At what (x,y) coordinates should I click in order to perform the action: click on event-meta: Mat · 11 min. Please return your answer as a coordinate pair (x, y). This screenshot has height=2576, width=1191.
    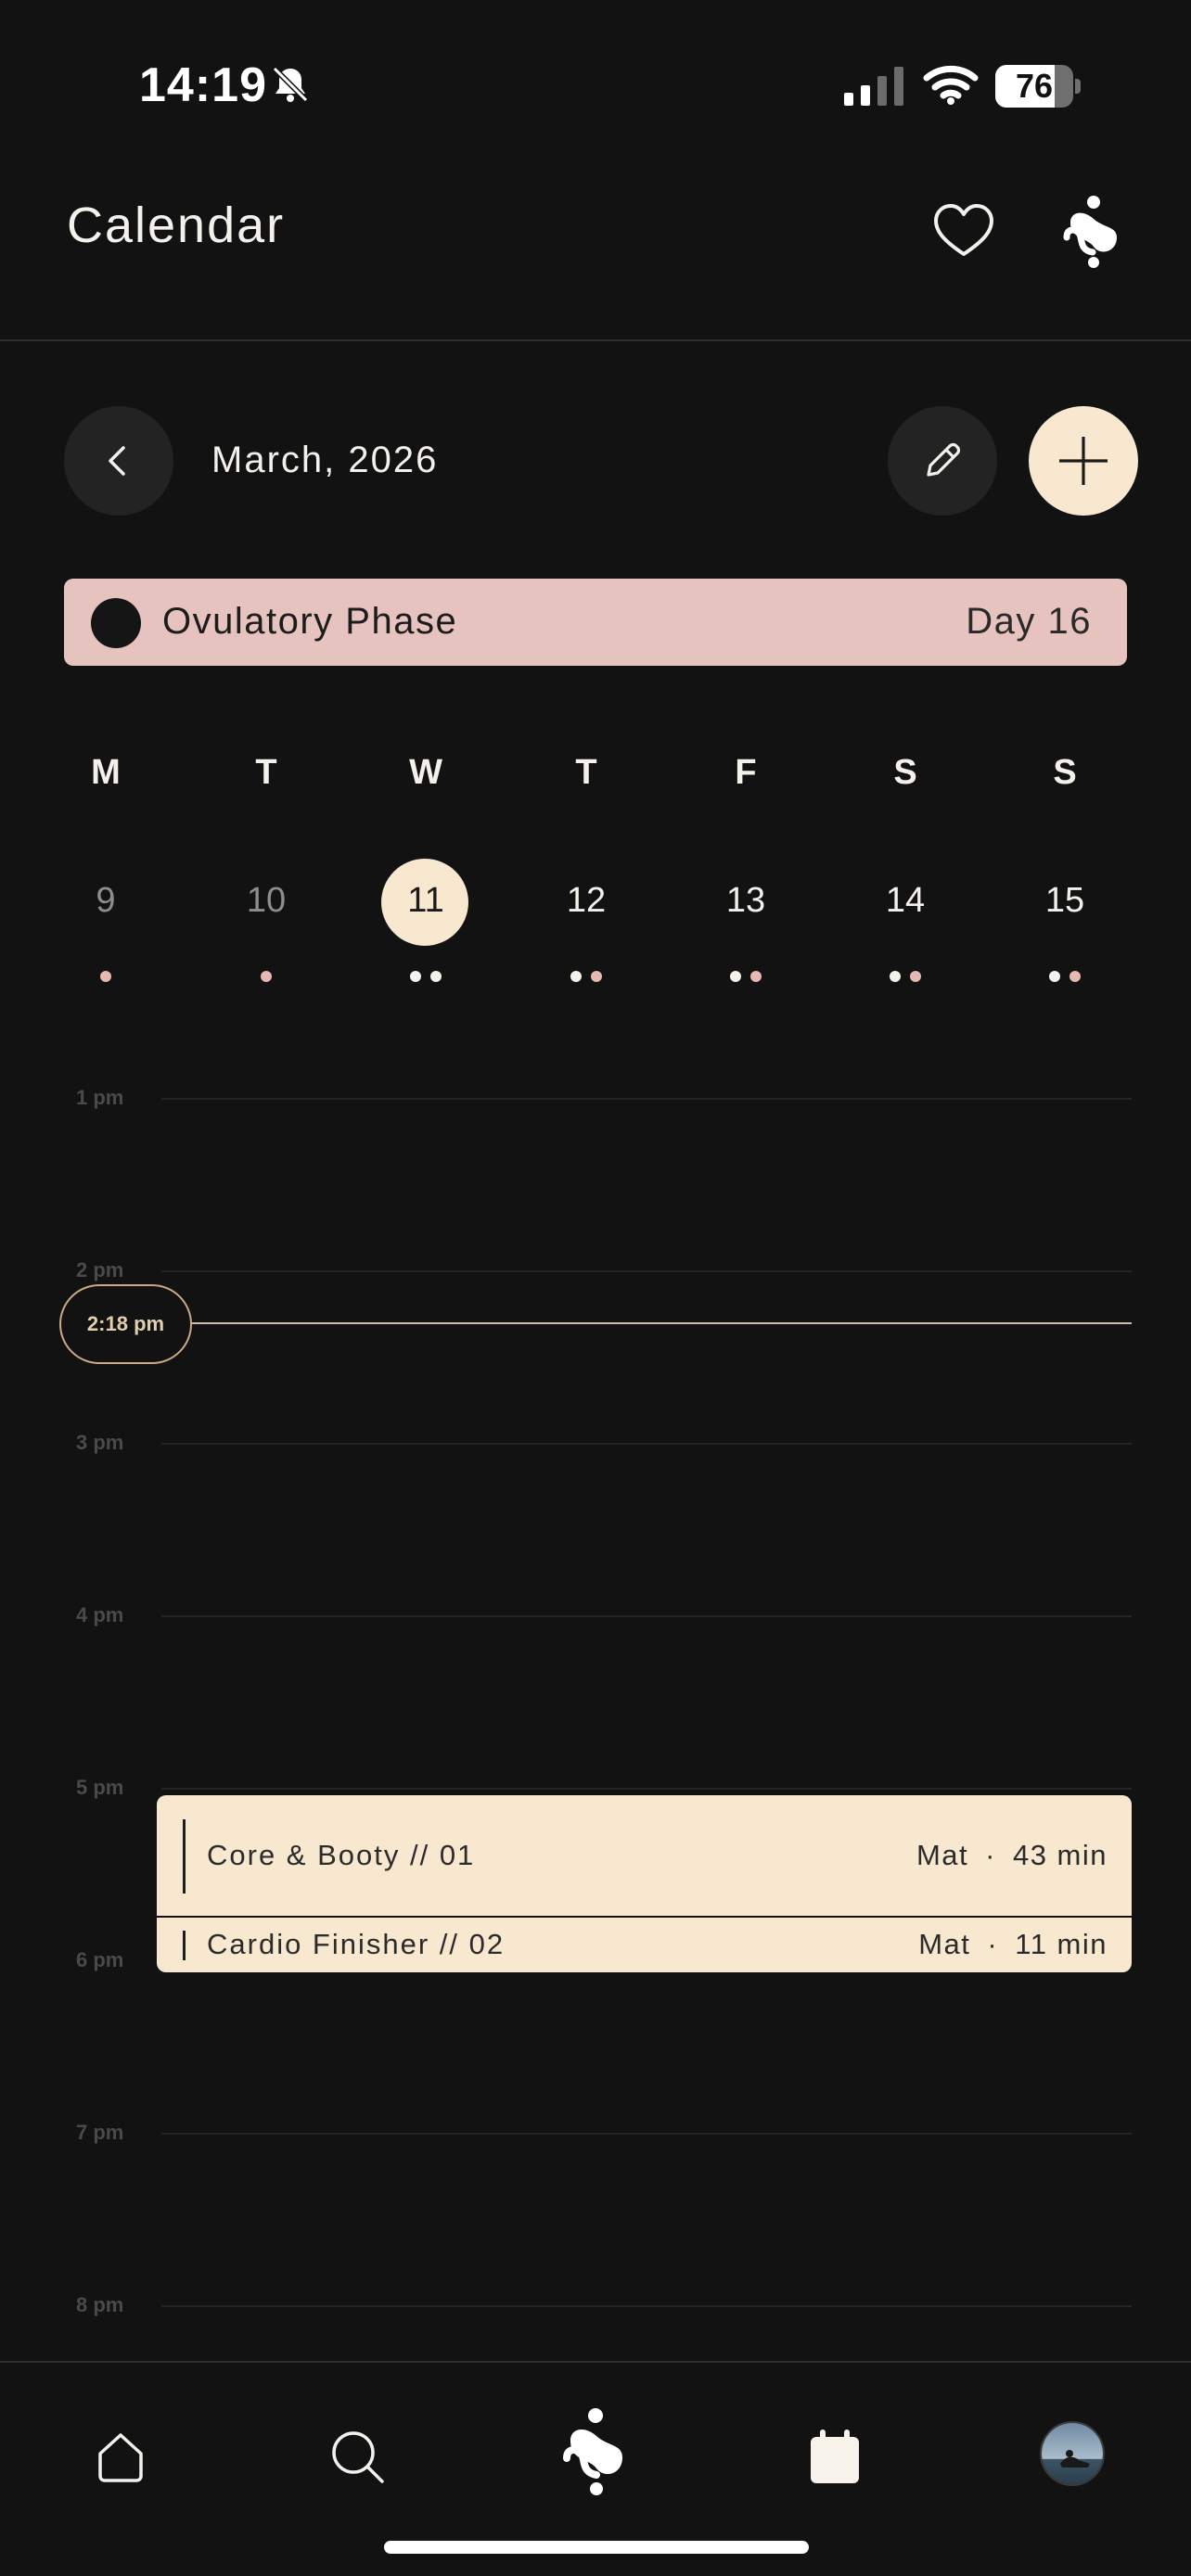
    Looking at the image, I should click on (1013, 1944).